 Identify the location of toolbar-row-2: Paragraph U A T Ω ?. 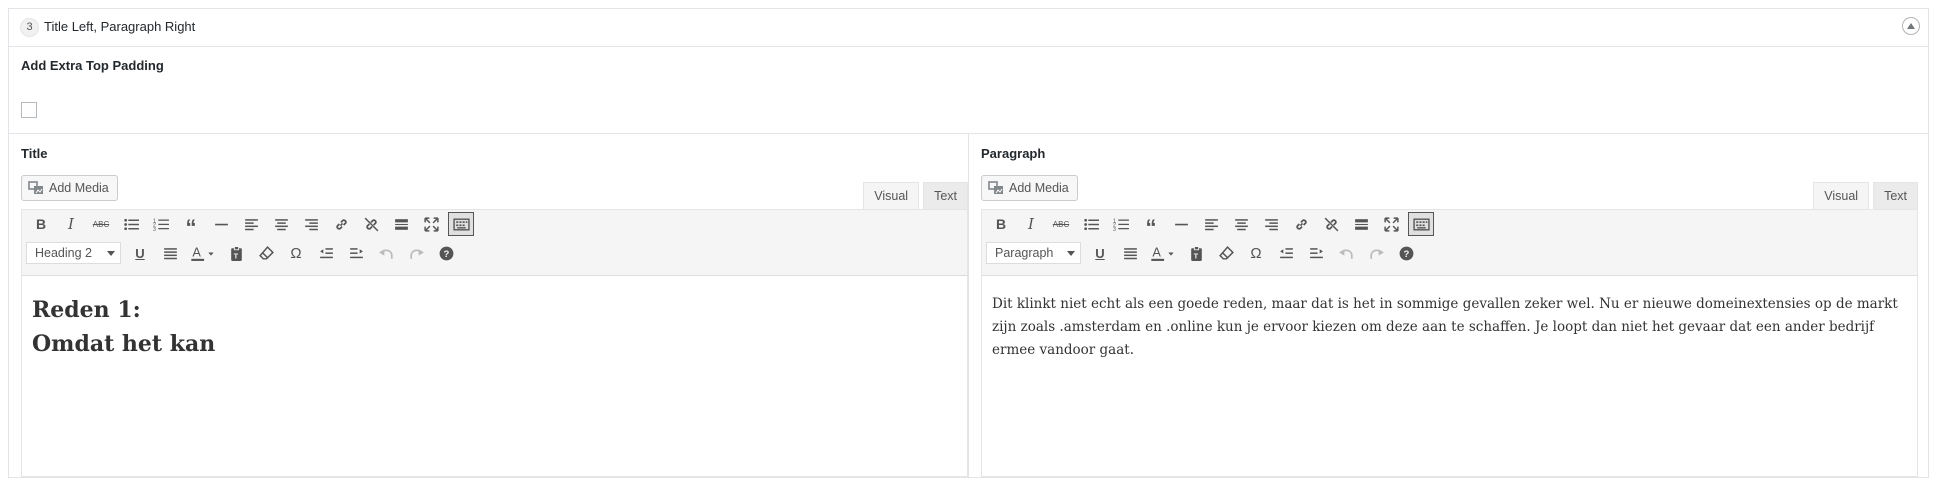
(1203, 253).